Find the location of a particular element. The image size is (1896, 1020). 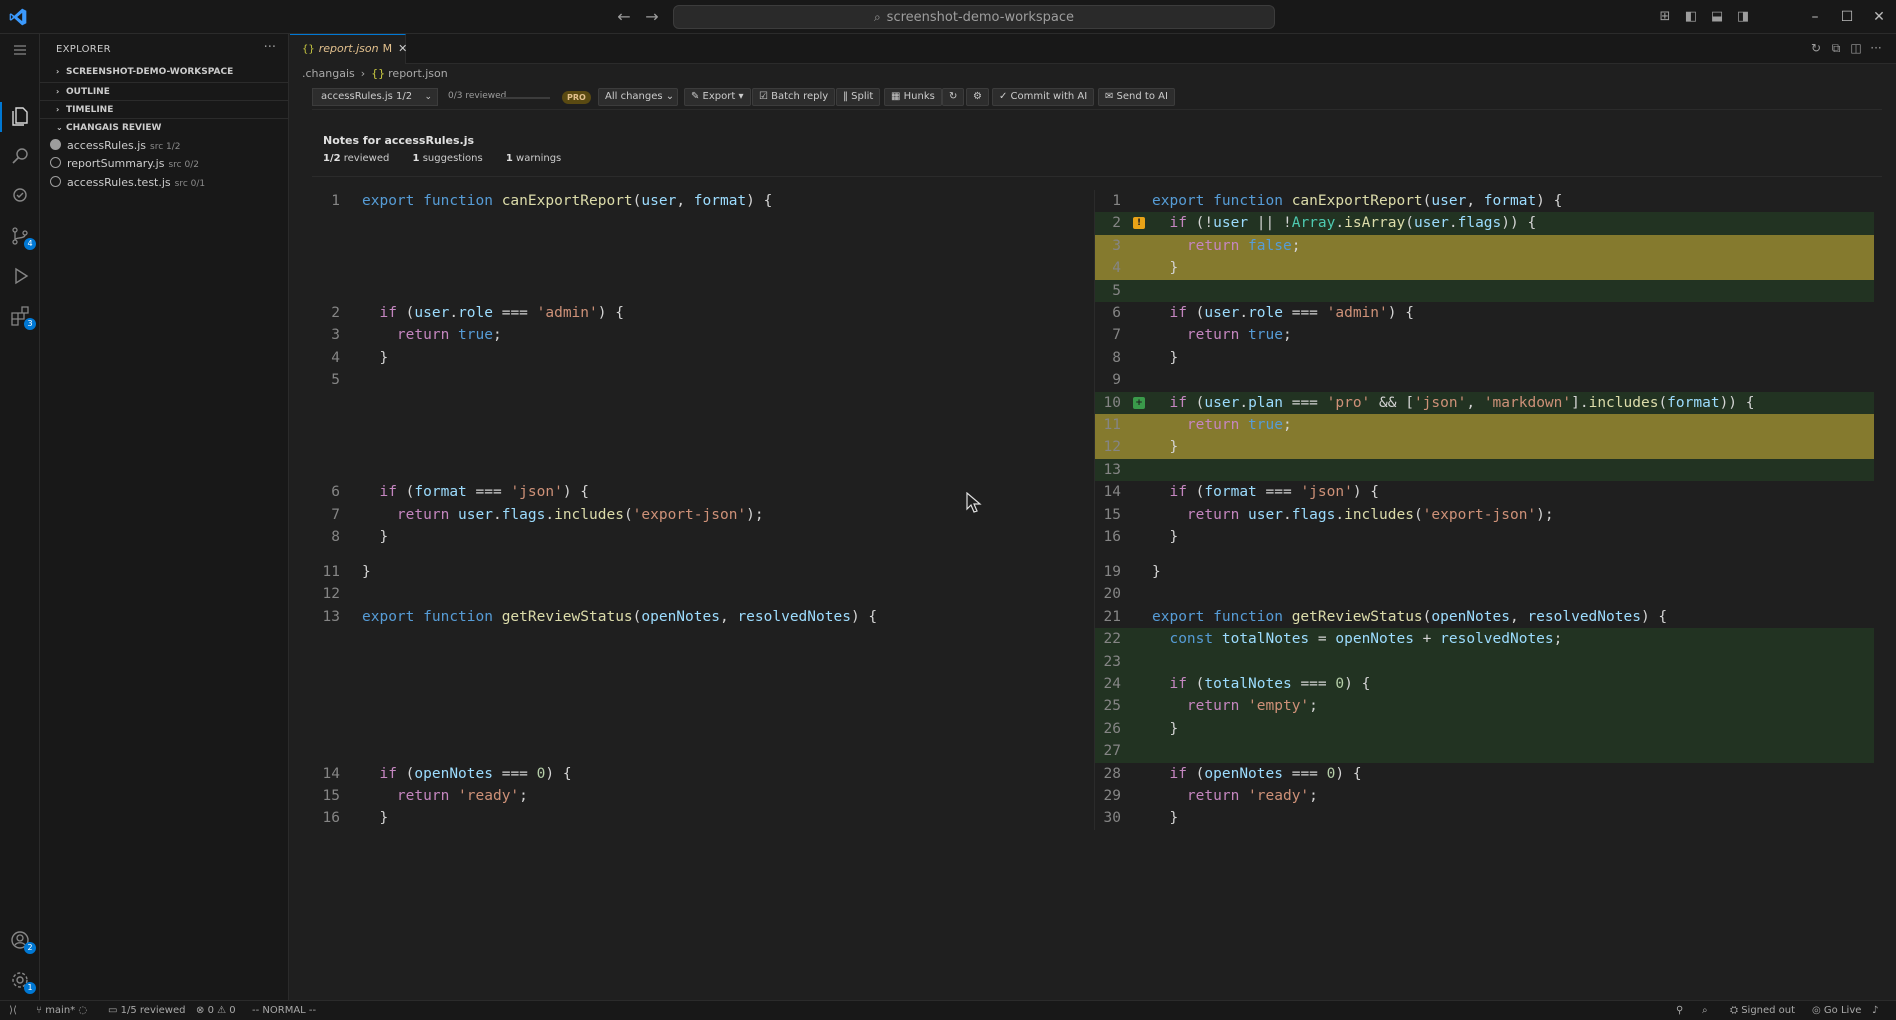

code-line-added: 27 is located at coordinates (1484, 751).